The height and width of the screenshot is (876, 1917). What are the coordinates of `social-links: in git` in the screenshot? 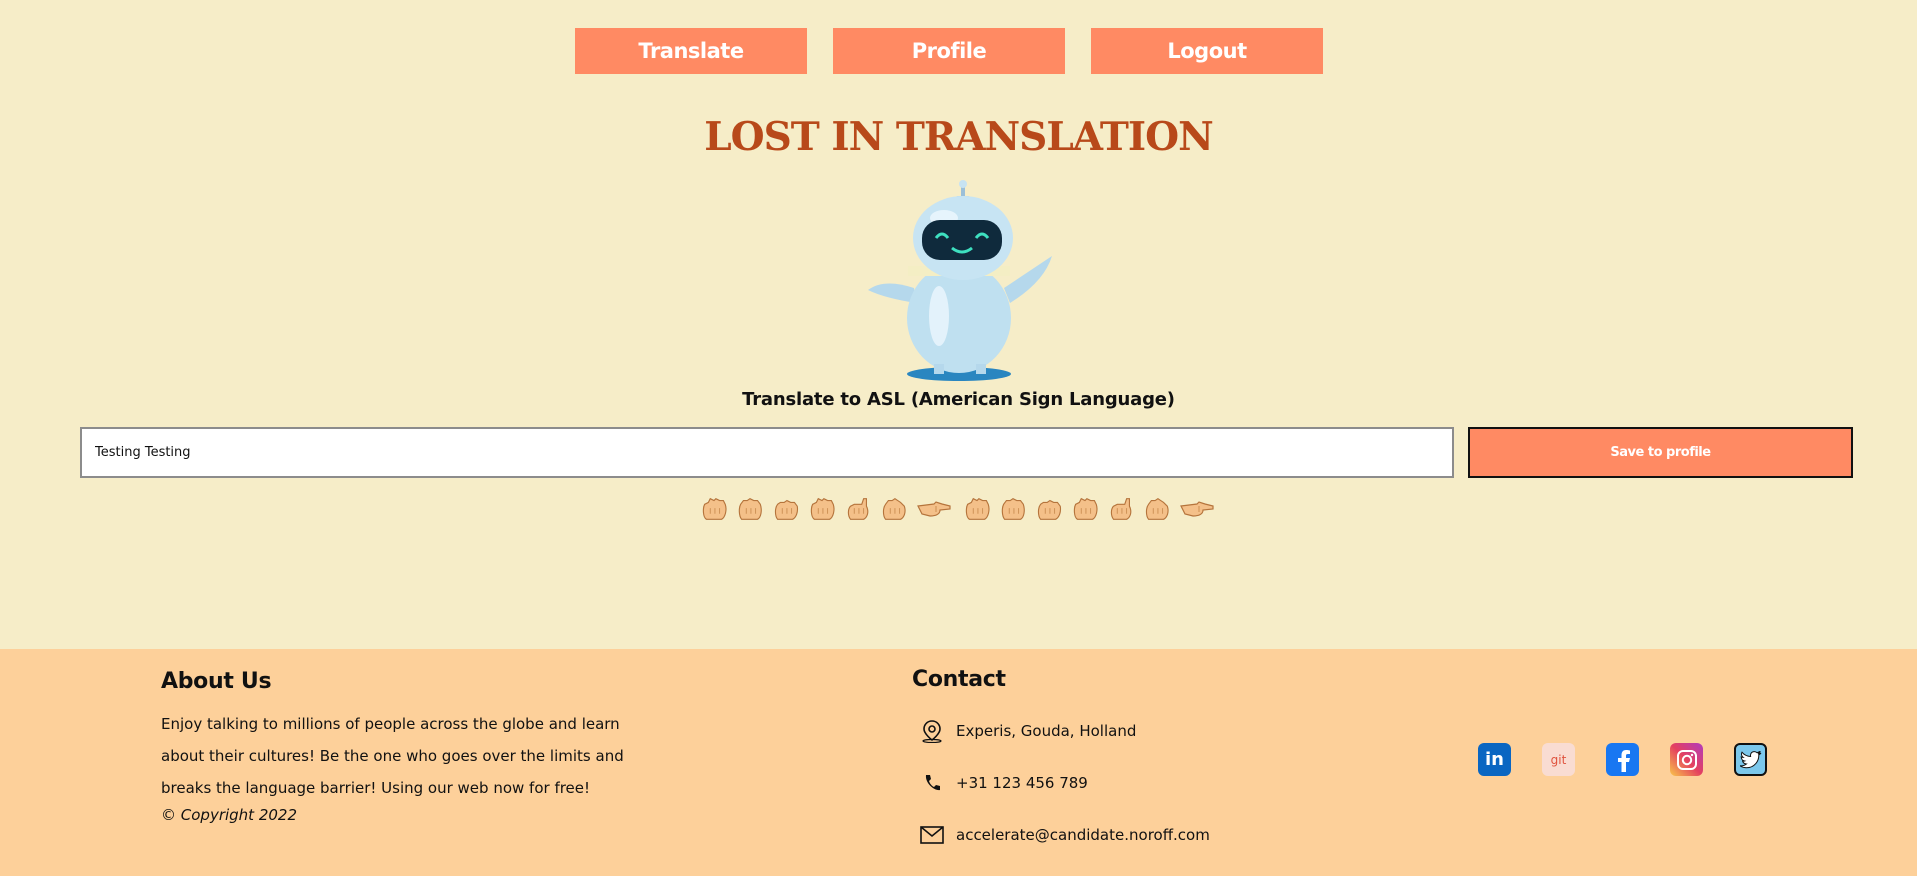 It's located at (1622, 759).